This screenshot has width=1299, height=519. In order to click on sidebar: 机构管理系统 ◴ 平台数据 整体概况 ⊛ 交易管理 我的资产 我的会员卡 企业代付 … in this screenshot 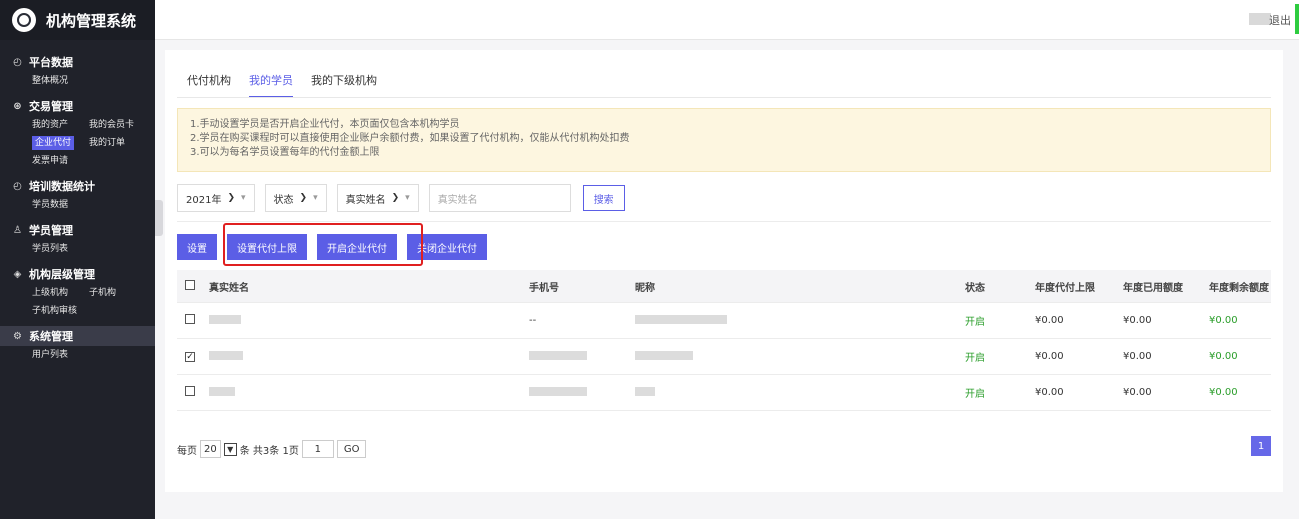, I will do `click(77, 259)`.